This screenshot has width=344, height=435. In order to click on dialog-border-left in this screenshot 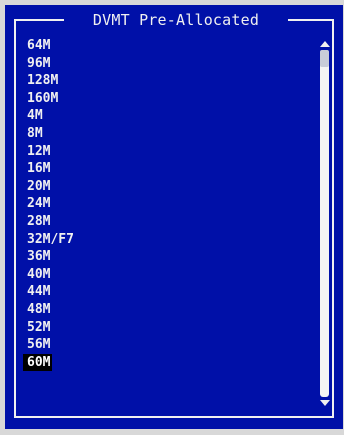, I will do `click(15, 218)`.